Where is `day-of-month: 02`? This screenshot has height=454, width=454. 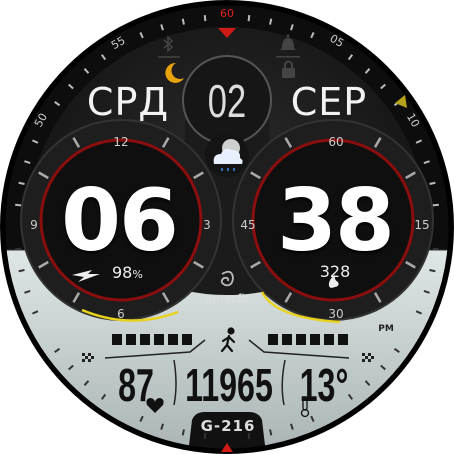 day-of-month: 02 is located at coordinates (227, 101).